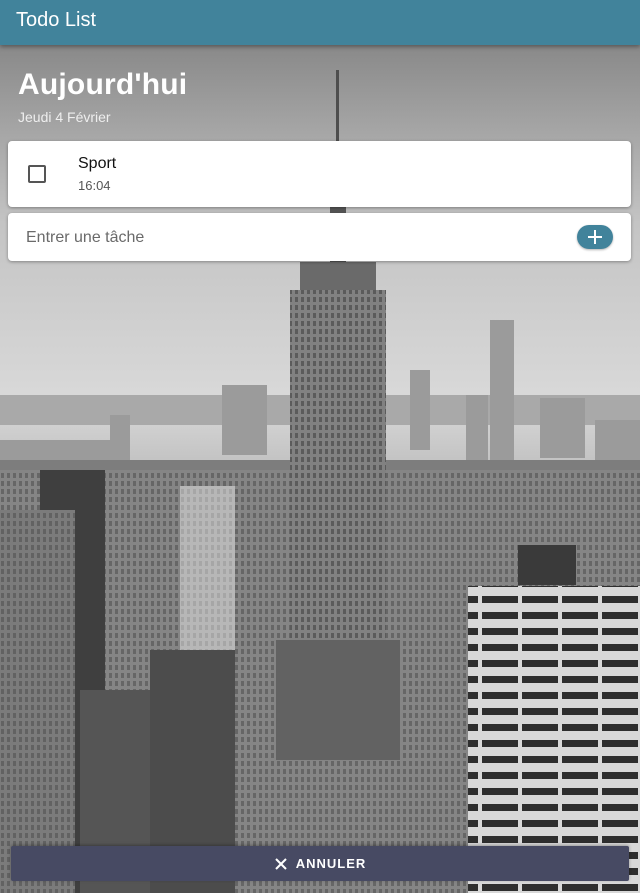  What do you see at coordinates (94, 185) in the screenshot?
I see `task-time: 16:04` at bounding box center [94, 185].